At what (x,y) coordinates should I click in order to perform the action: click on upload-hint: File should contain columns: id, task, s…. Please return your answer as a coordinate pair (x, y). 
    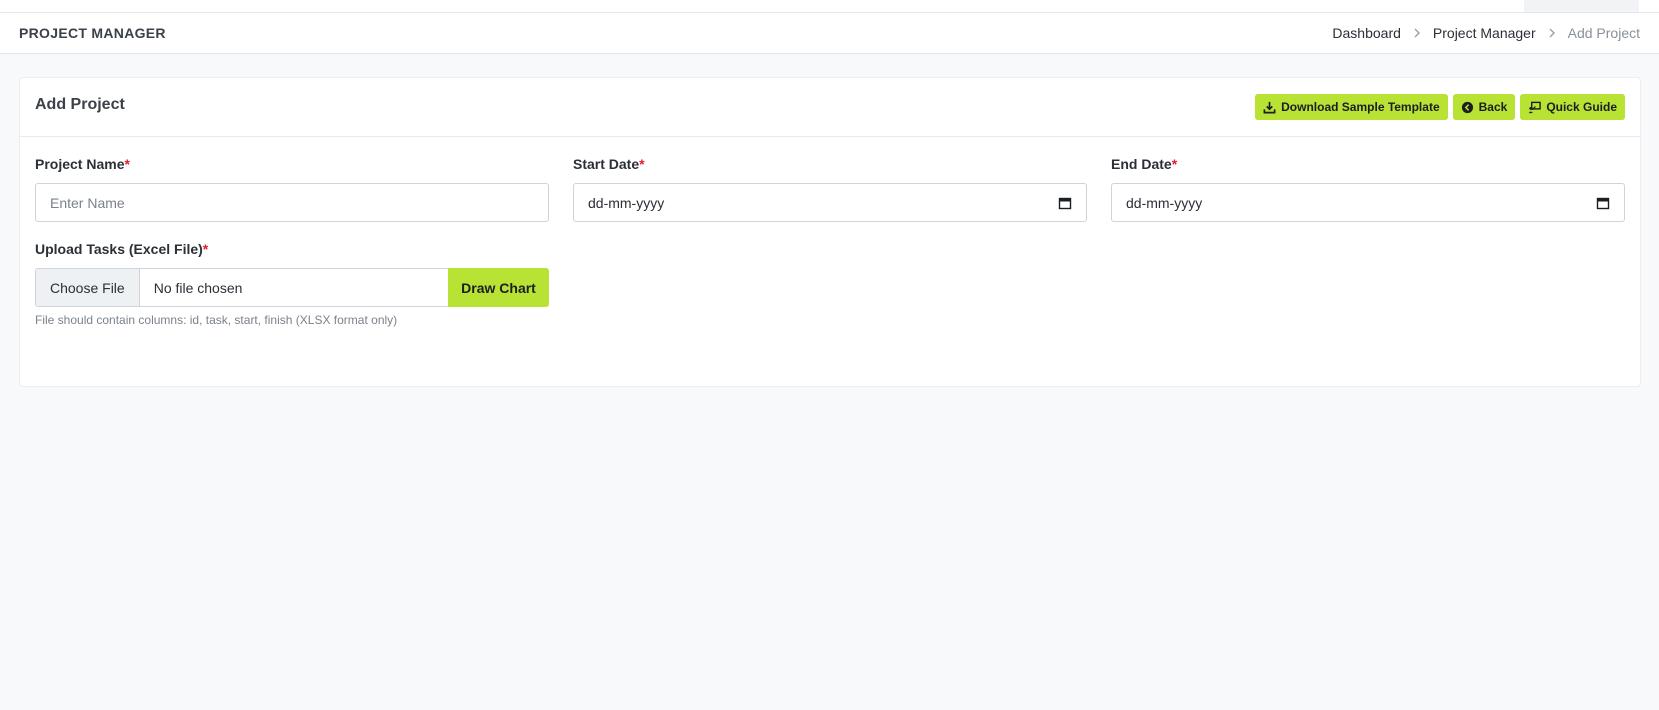
    Looking at the image, I should click on (216, 320).